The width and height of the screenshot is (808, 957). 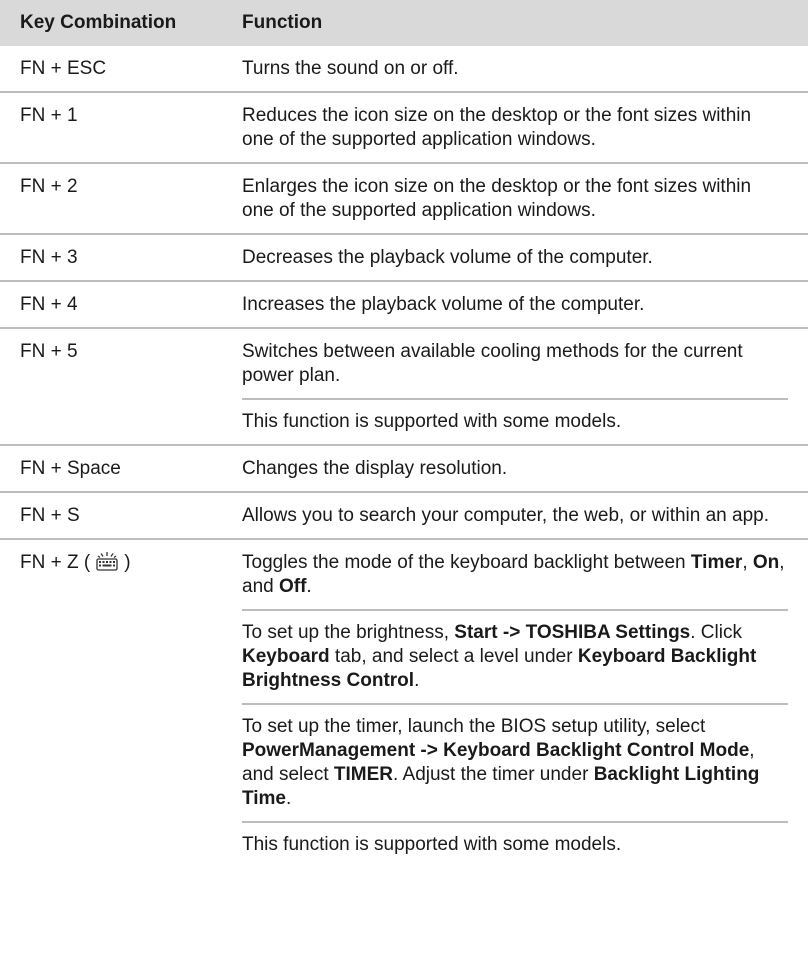 I want to click on key-cell: FN + S, so click(x=50, y=515).